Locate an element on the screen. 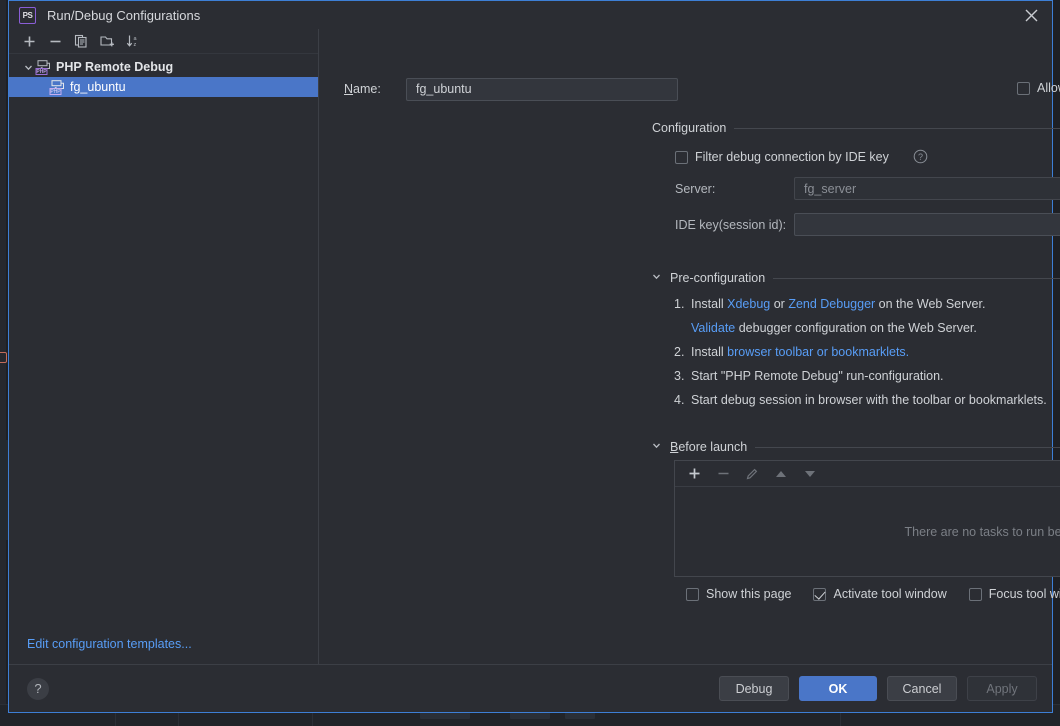 The height and width of the screenshot is (726, 1060). tree-toolbar: a z is located at coordinates (163, 41).